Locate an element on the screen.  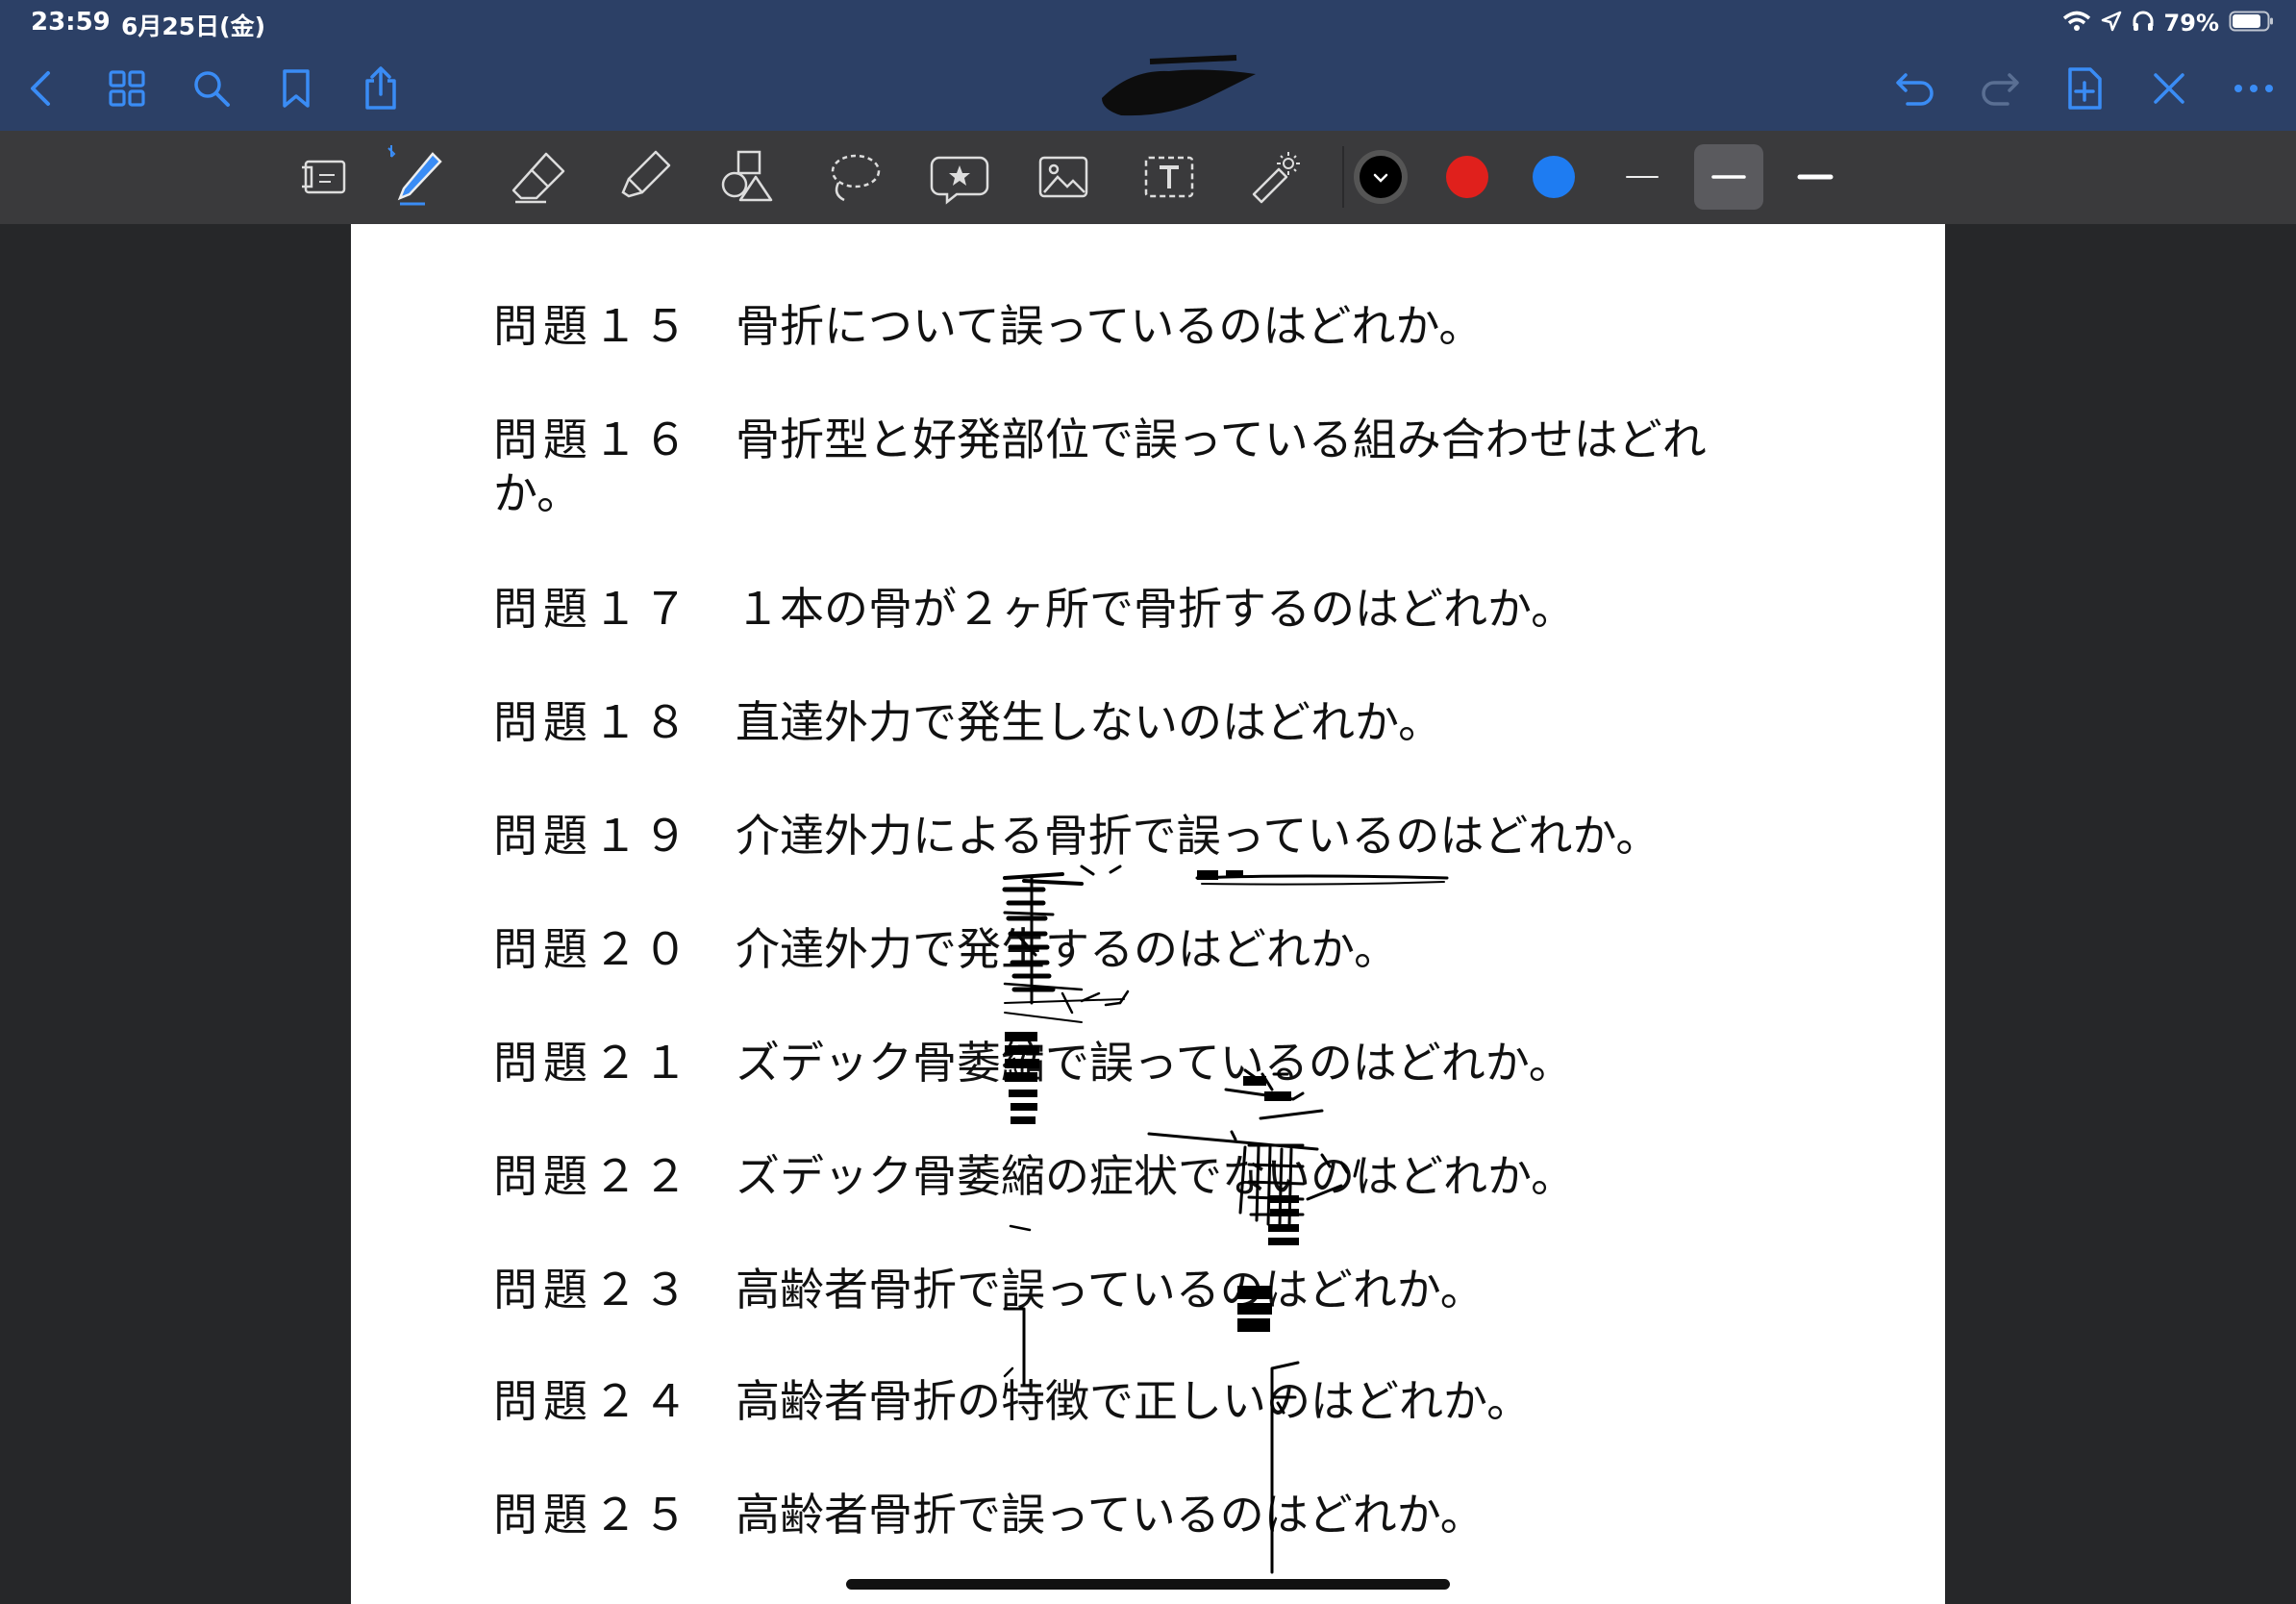
drawing-toolbar is located at coordinates (1148, 177).